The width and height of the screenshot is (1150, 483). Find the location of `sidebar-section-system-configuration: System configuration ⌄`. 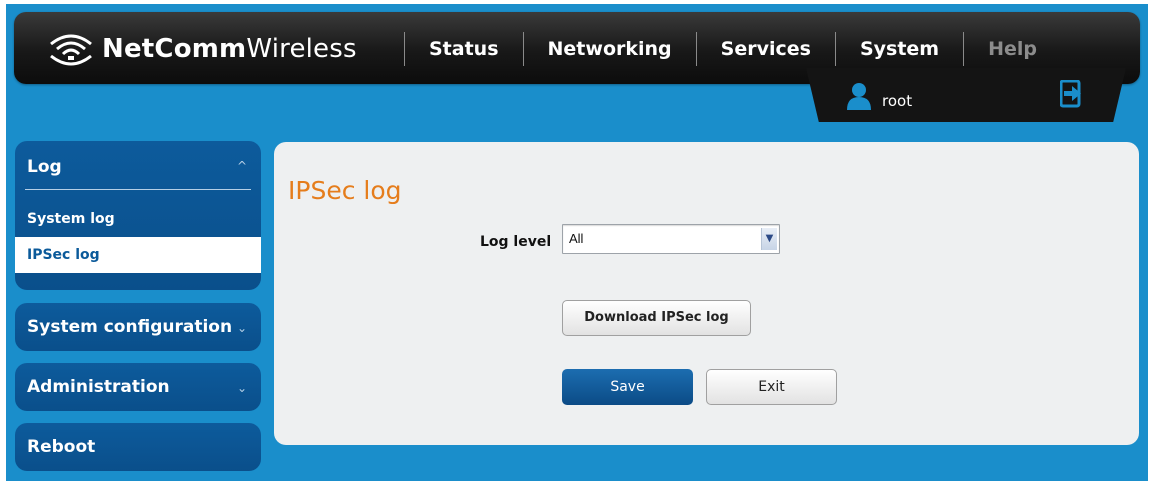

sidebar-section-system-configuration: System configuration ⌄ is located at coordinates (138, 327).